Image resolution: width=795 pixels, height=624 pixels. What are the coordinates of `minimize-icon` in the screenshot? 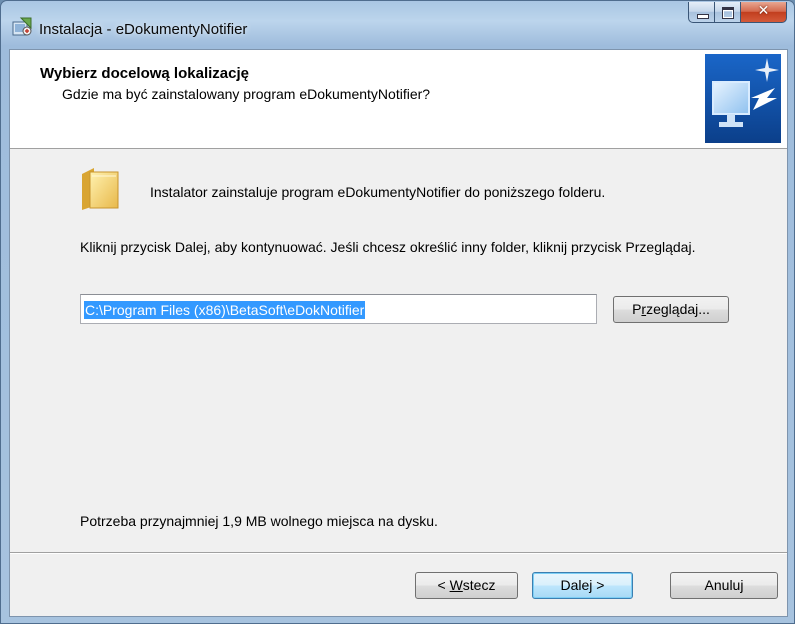 It's located at (703, 16).